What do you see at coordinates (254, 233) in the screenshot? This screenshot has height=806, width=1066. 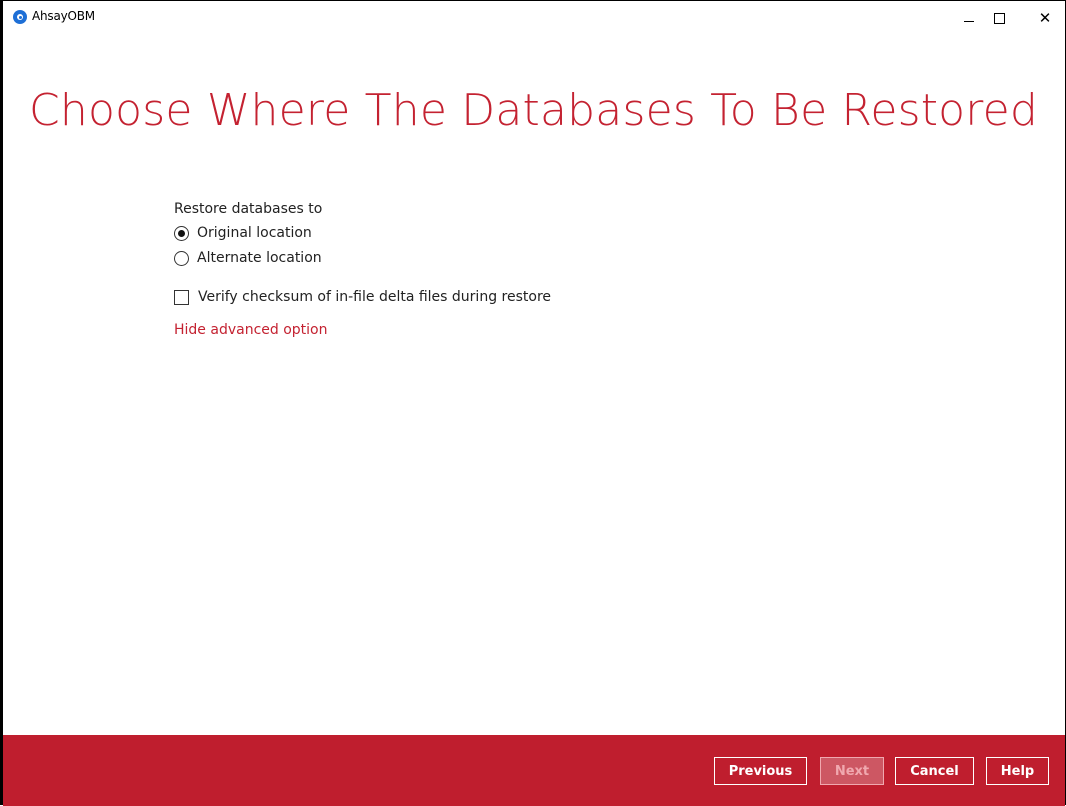 I see `radio-label-original-location: Original location` at bounding box center [254, 233].